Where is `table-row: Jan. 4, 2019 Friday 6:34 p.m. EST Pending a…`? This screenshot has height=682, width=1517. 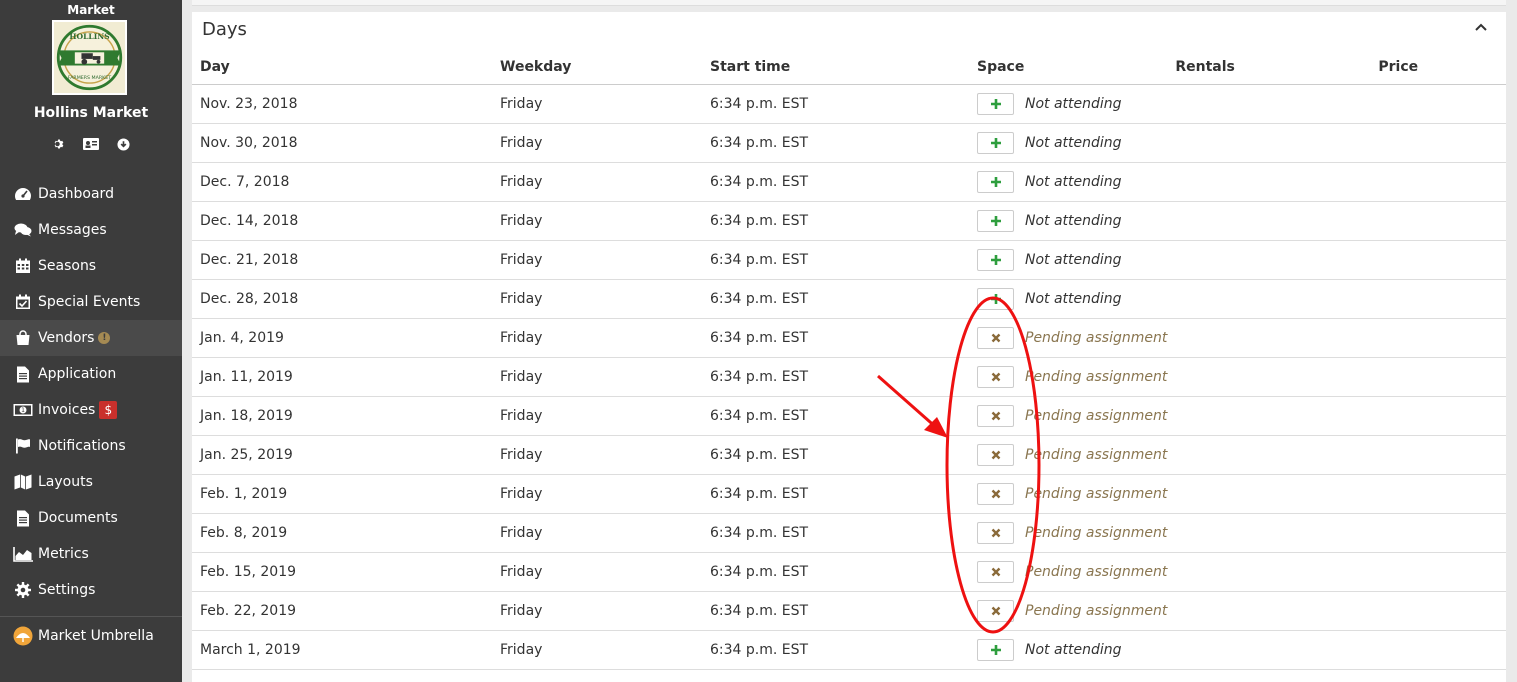
table-row: Jan. 4, 2019 Friday 6:34 p.m. EST Pending a… is located at coordinates (849, 338).